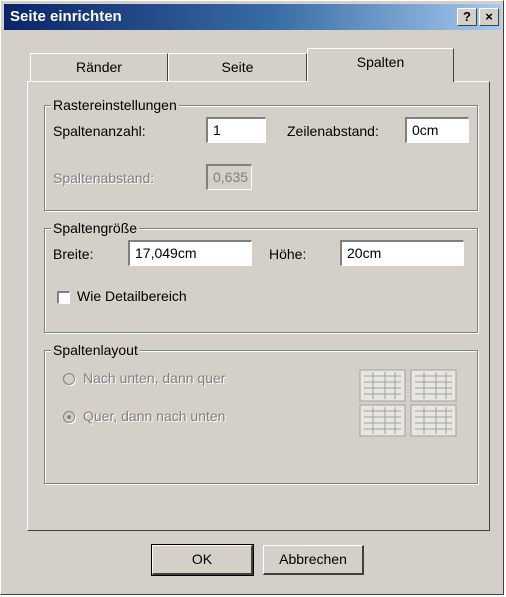 The image size is (506, 597). What do you see at coordinates (63, 297) in the screenshot?
I see `same-as-detail-checkbox` at bounding box center [63, 297].